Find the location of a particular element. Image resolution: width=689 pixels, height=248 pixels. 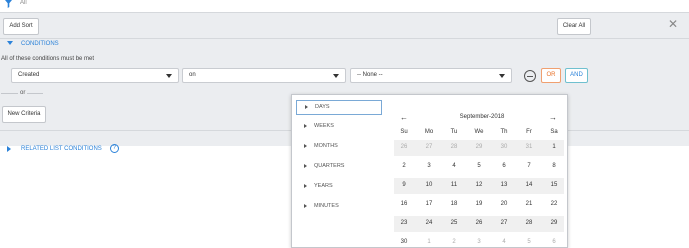

filter-icon is located at coordinates (8, 4).